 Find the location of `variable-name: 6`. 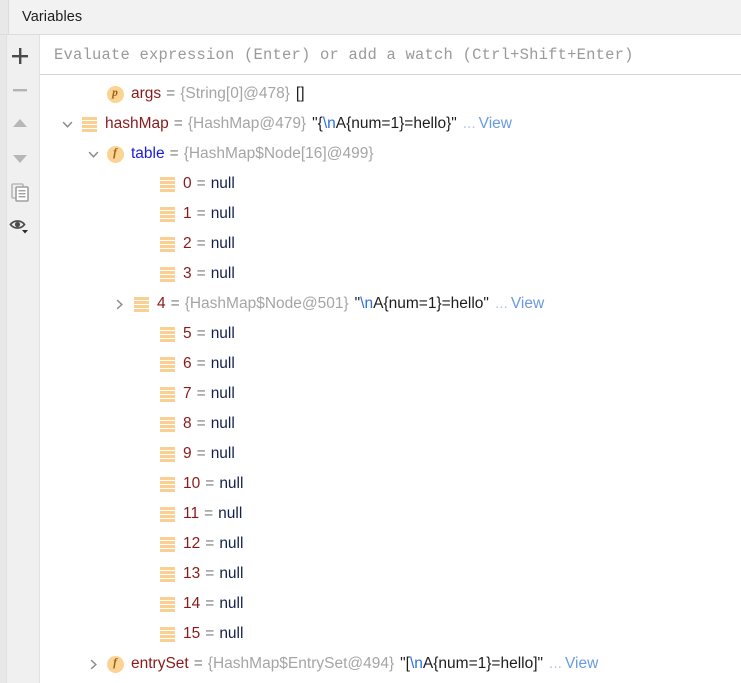

variable-name: 6 is located at coordinates (187, 363).